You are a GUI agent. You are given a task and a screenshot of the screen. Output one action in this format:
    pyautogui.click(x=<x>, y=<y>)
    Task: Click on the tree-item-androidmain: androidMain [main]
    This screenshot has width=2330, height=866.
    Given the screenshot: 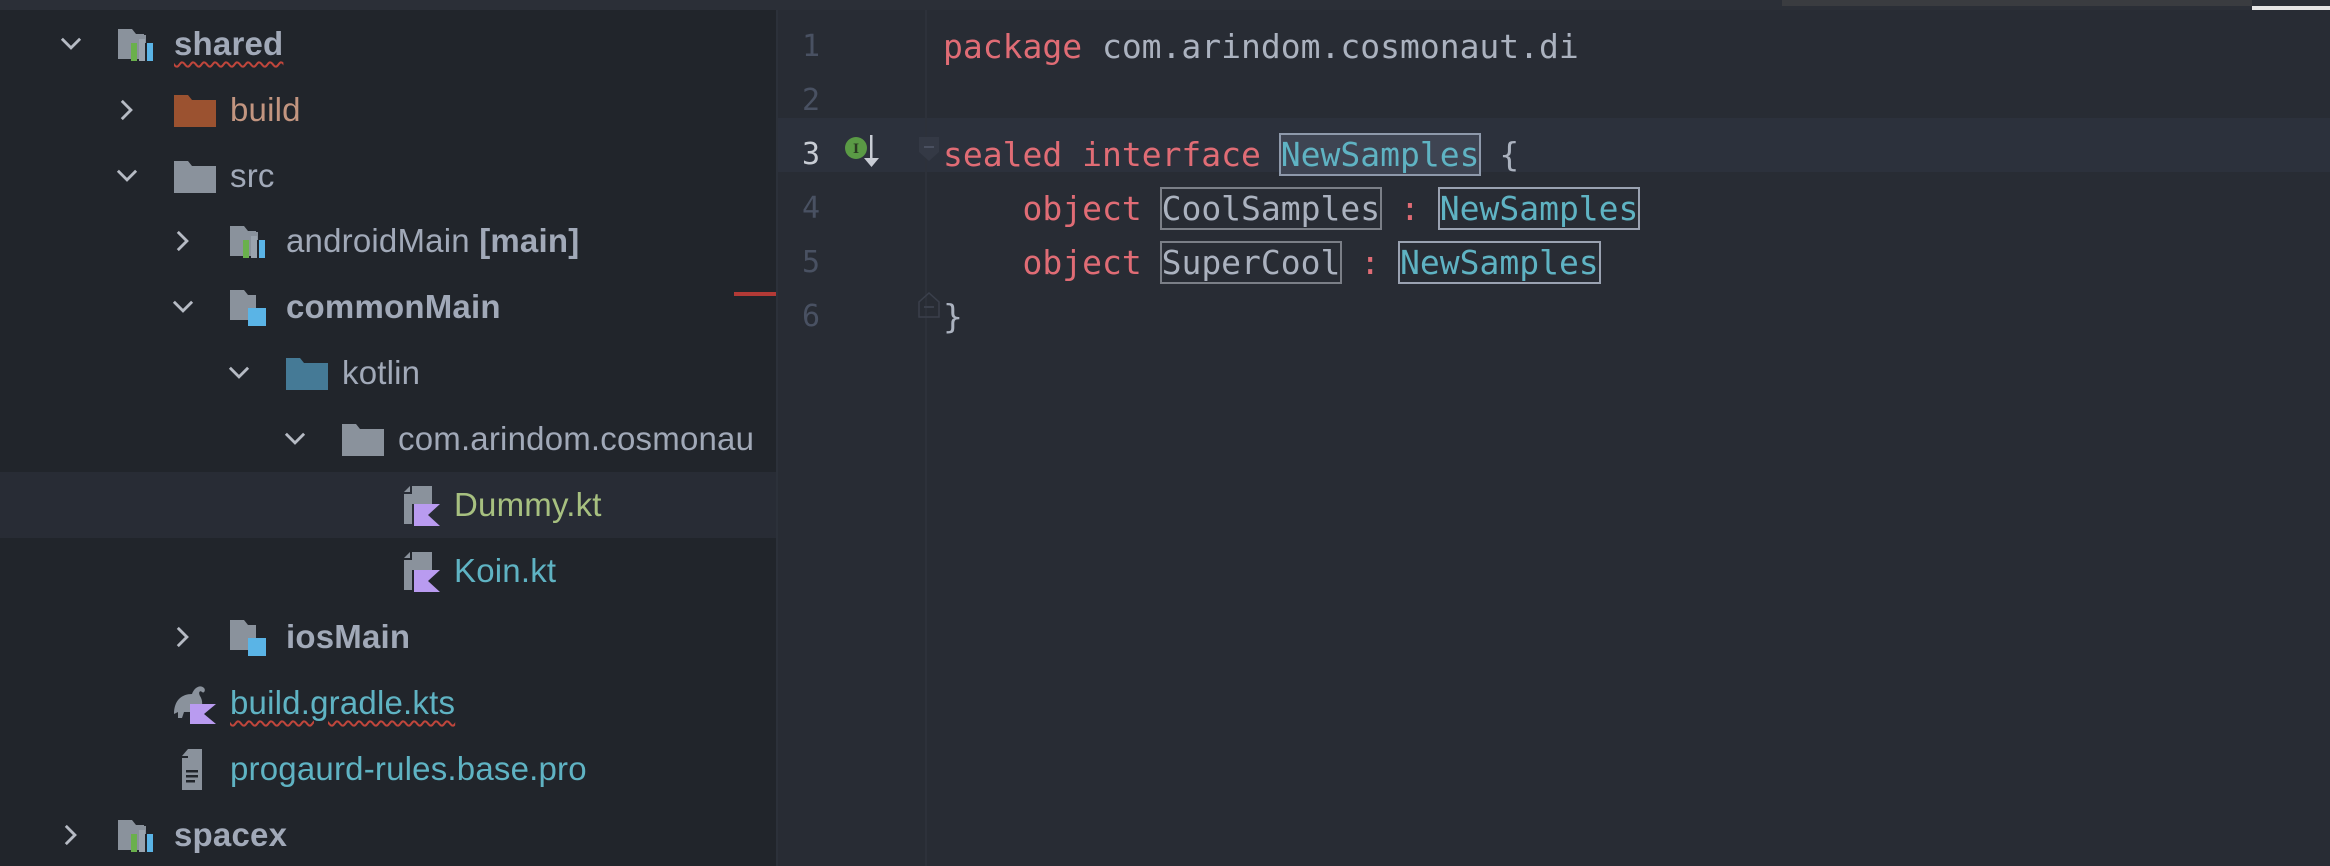 What is the action you would take?
    pyautogui.click(x=388, y=241)
    